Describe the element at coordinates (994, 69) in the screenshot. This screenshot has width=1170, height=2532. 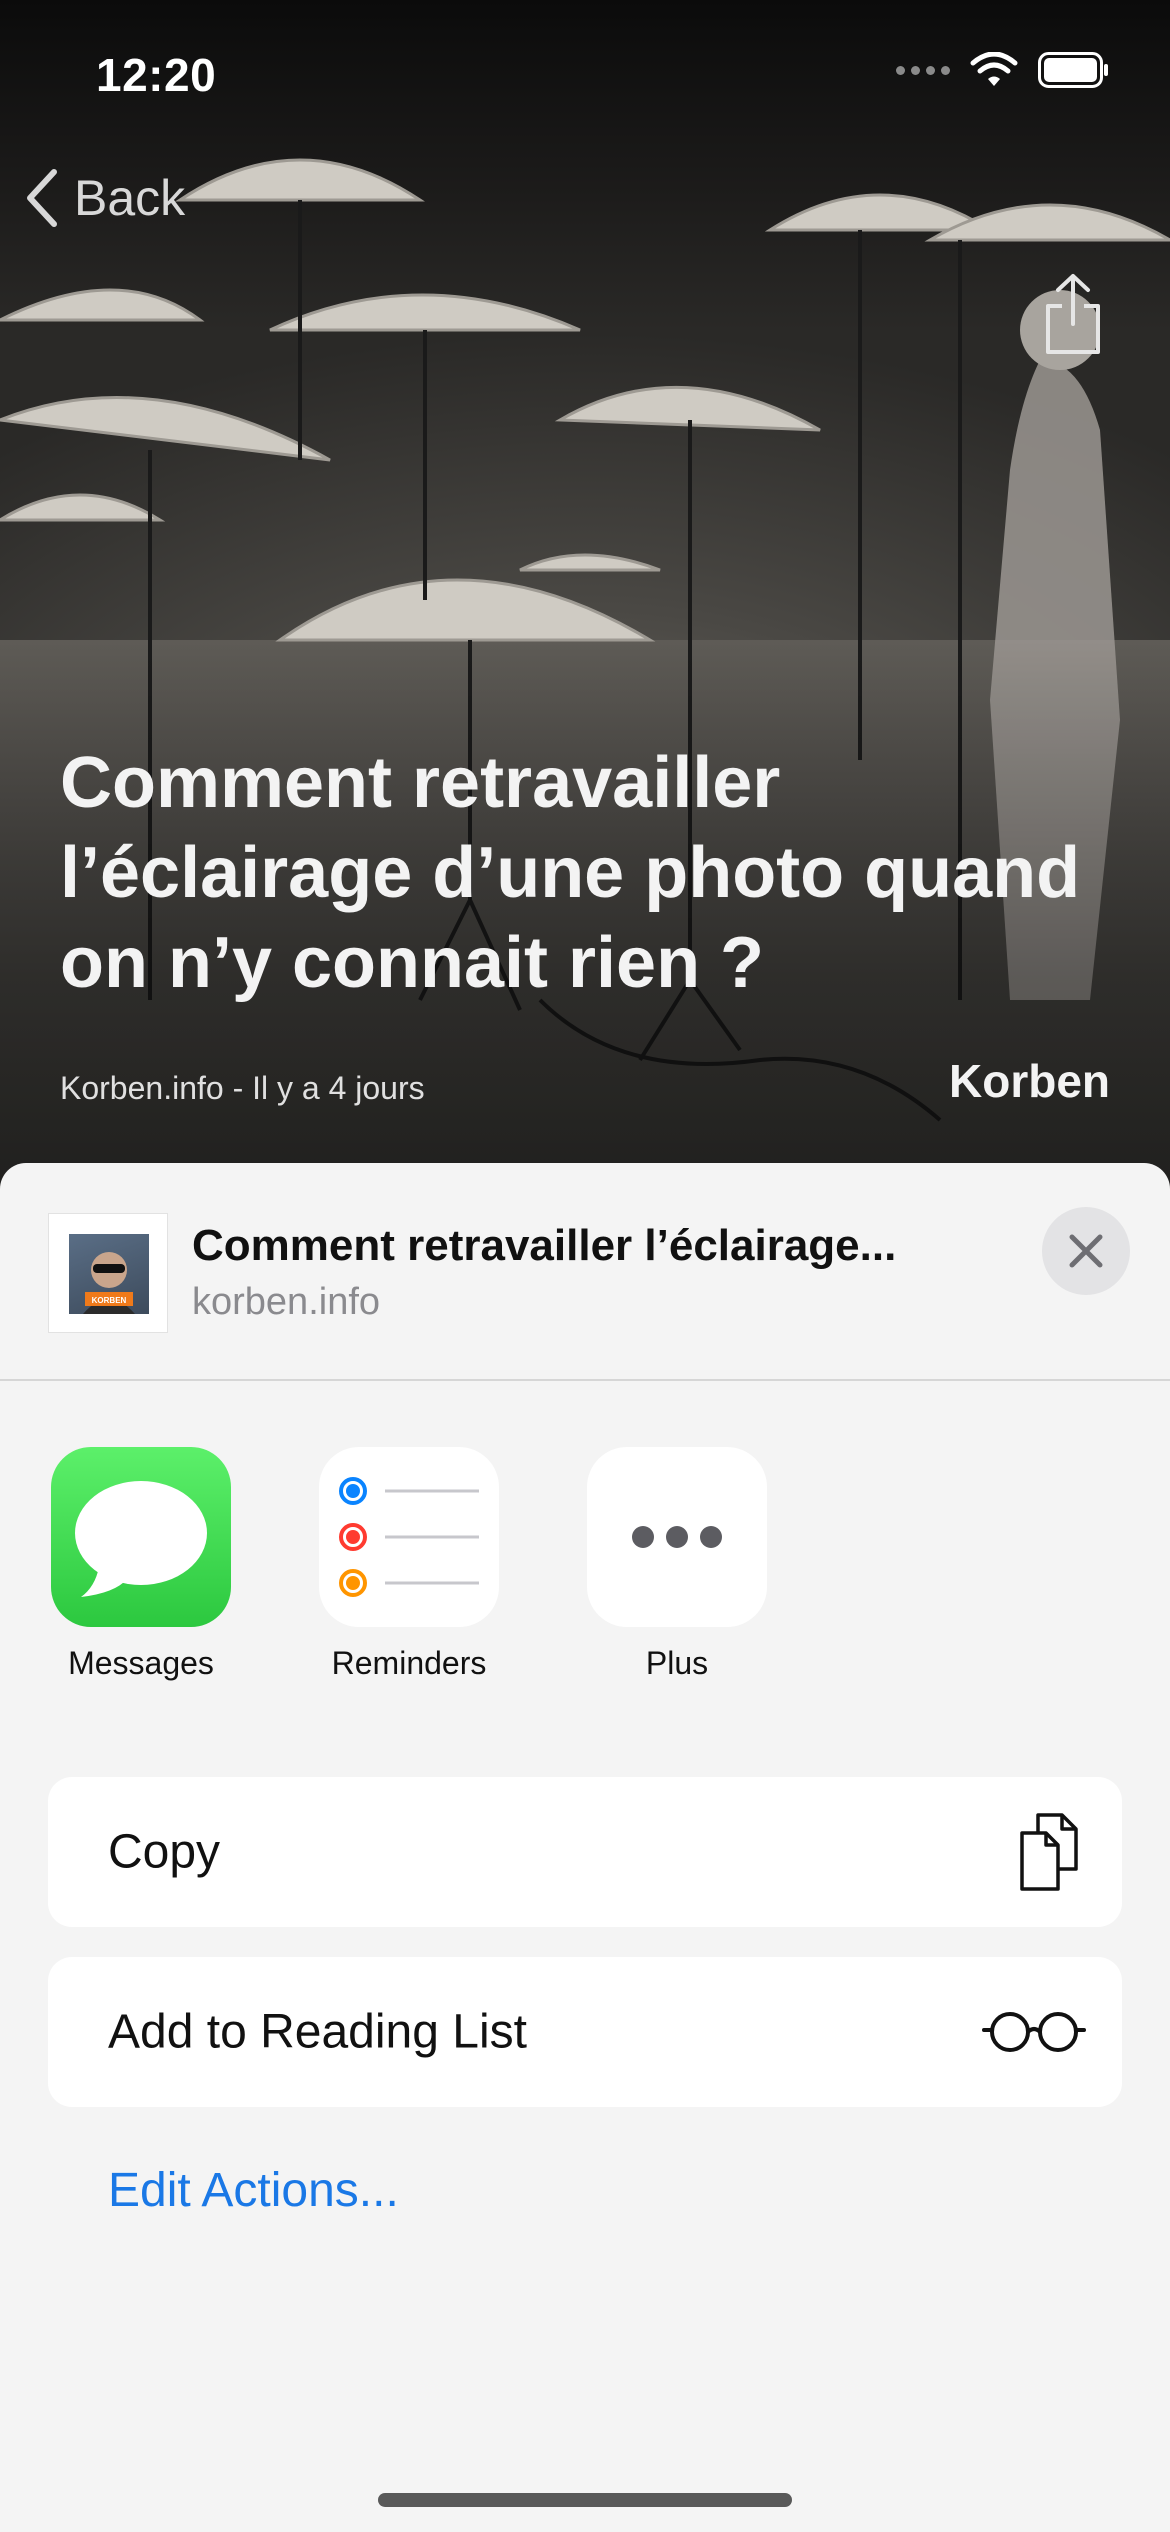
I see `wifi-icon` at that location.